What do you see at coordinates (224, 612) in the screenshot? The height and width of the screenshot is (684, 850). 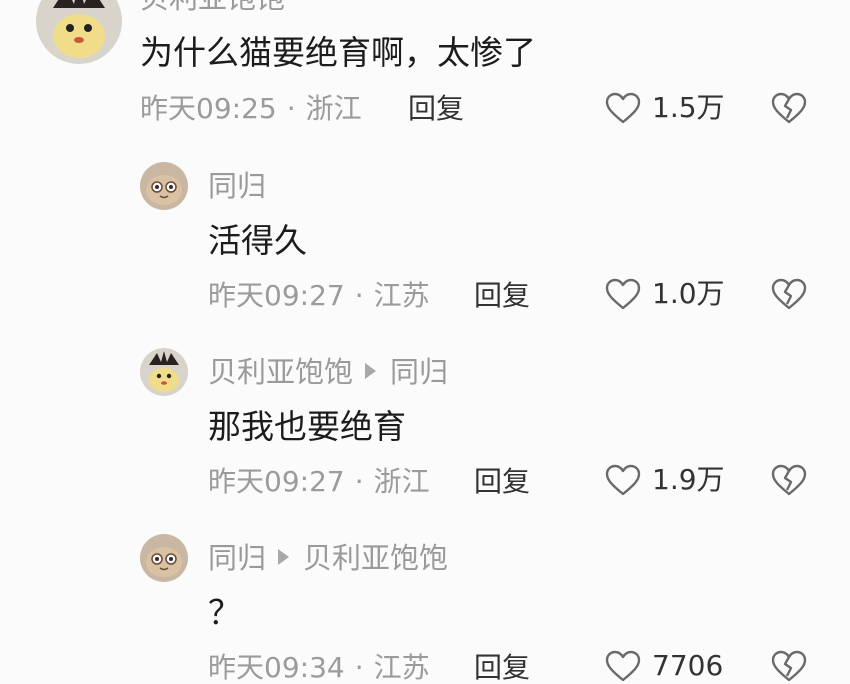 I see `comment-text: ？` at bounding box center [224, 612].